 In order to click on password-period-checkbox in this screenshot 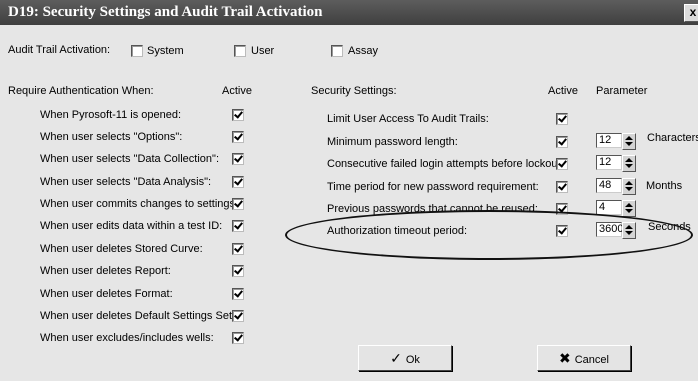, I will do `click(562, 187)`.